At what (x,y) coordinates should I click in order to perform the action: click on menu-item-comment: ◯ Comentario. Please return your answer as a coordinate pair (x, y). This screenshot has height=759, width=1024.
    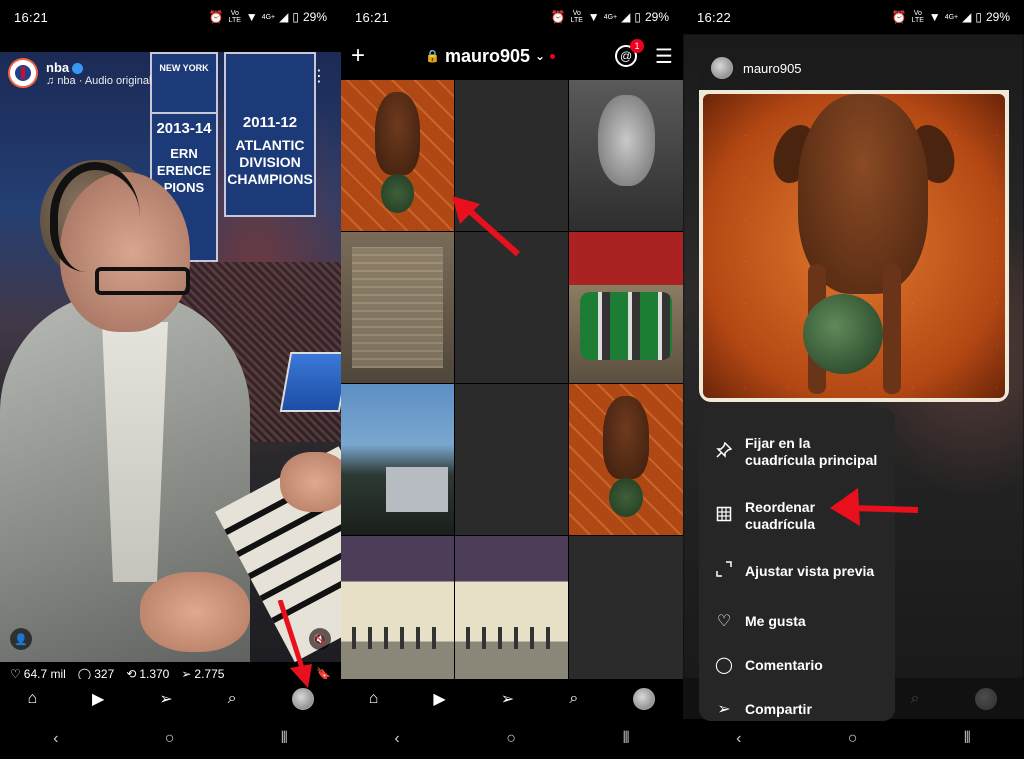
    Looking at the image, I should click on (797, 665).